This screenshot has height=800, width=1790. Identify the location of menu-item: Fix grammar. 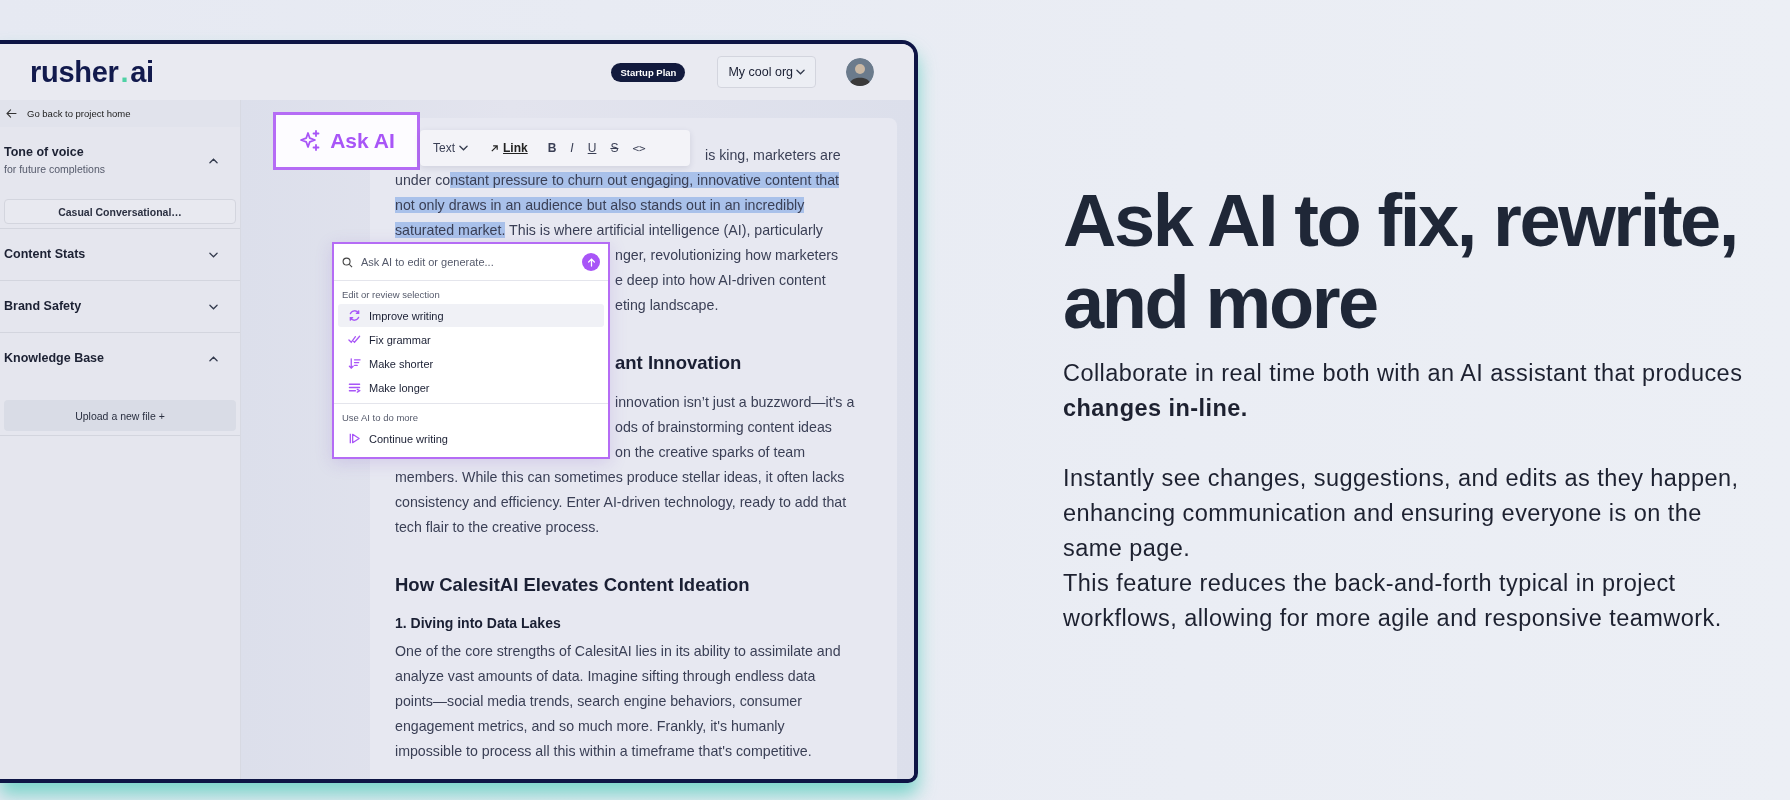
(471, 339).